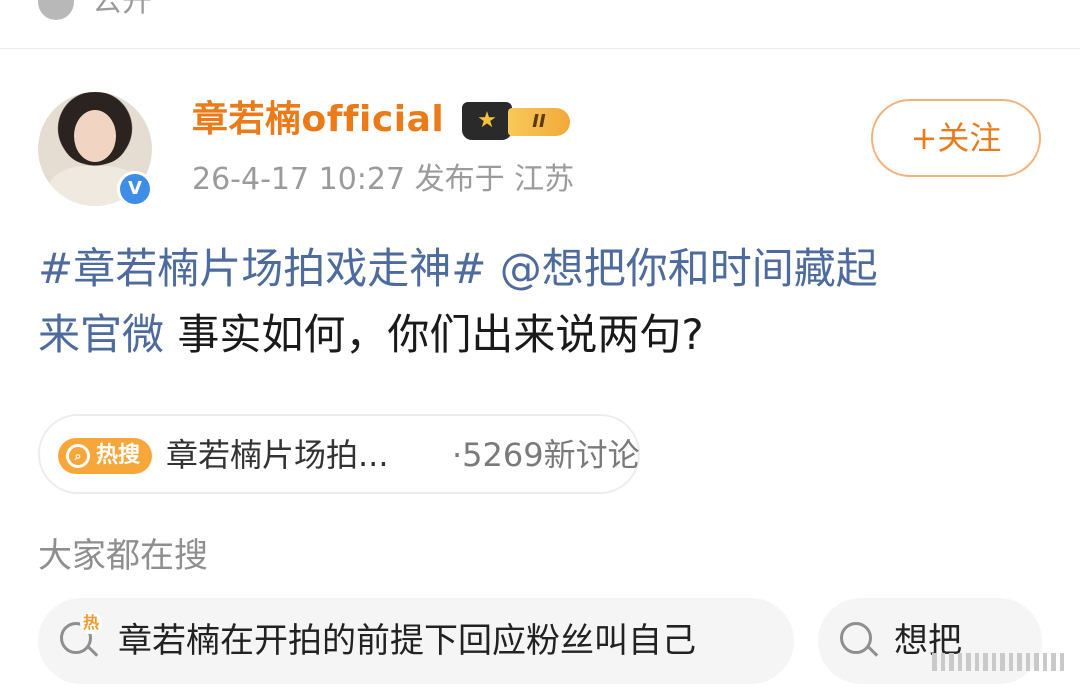 The height and width of the screenshot is (691, 1080). I want to click on member-badge: ★ II, so click(518, 120).